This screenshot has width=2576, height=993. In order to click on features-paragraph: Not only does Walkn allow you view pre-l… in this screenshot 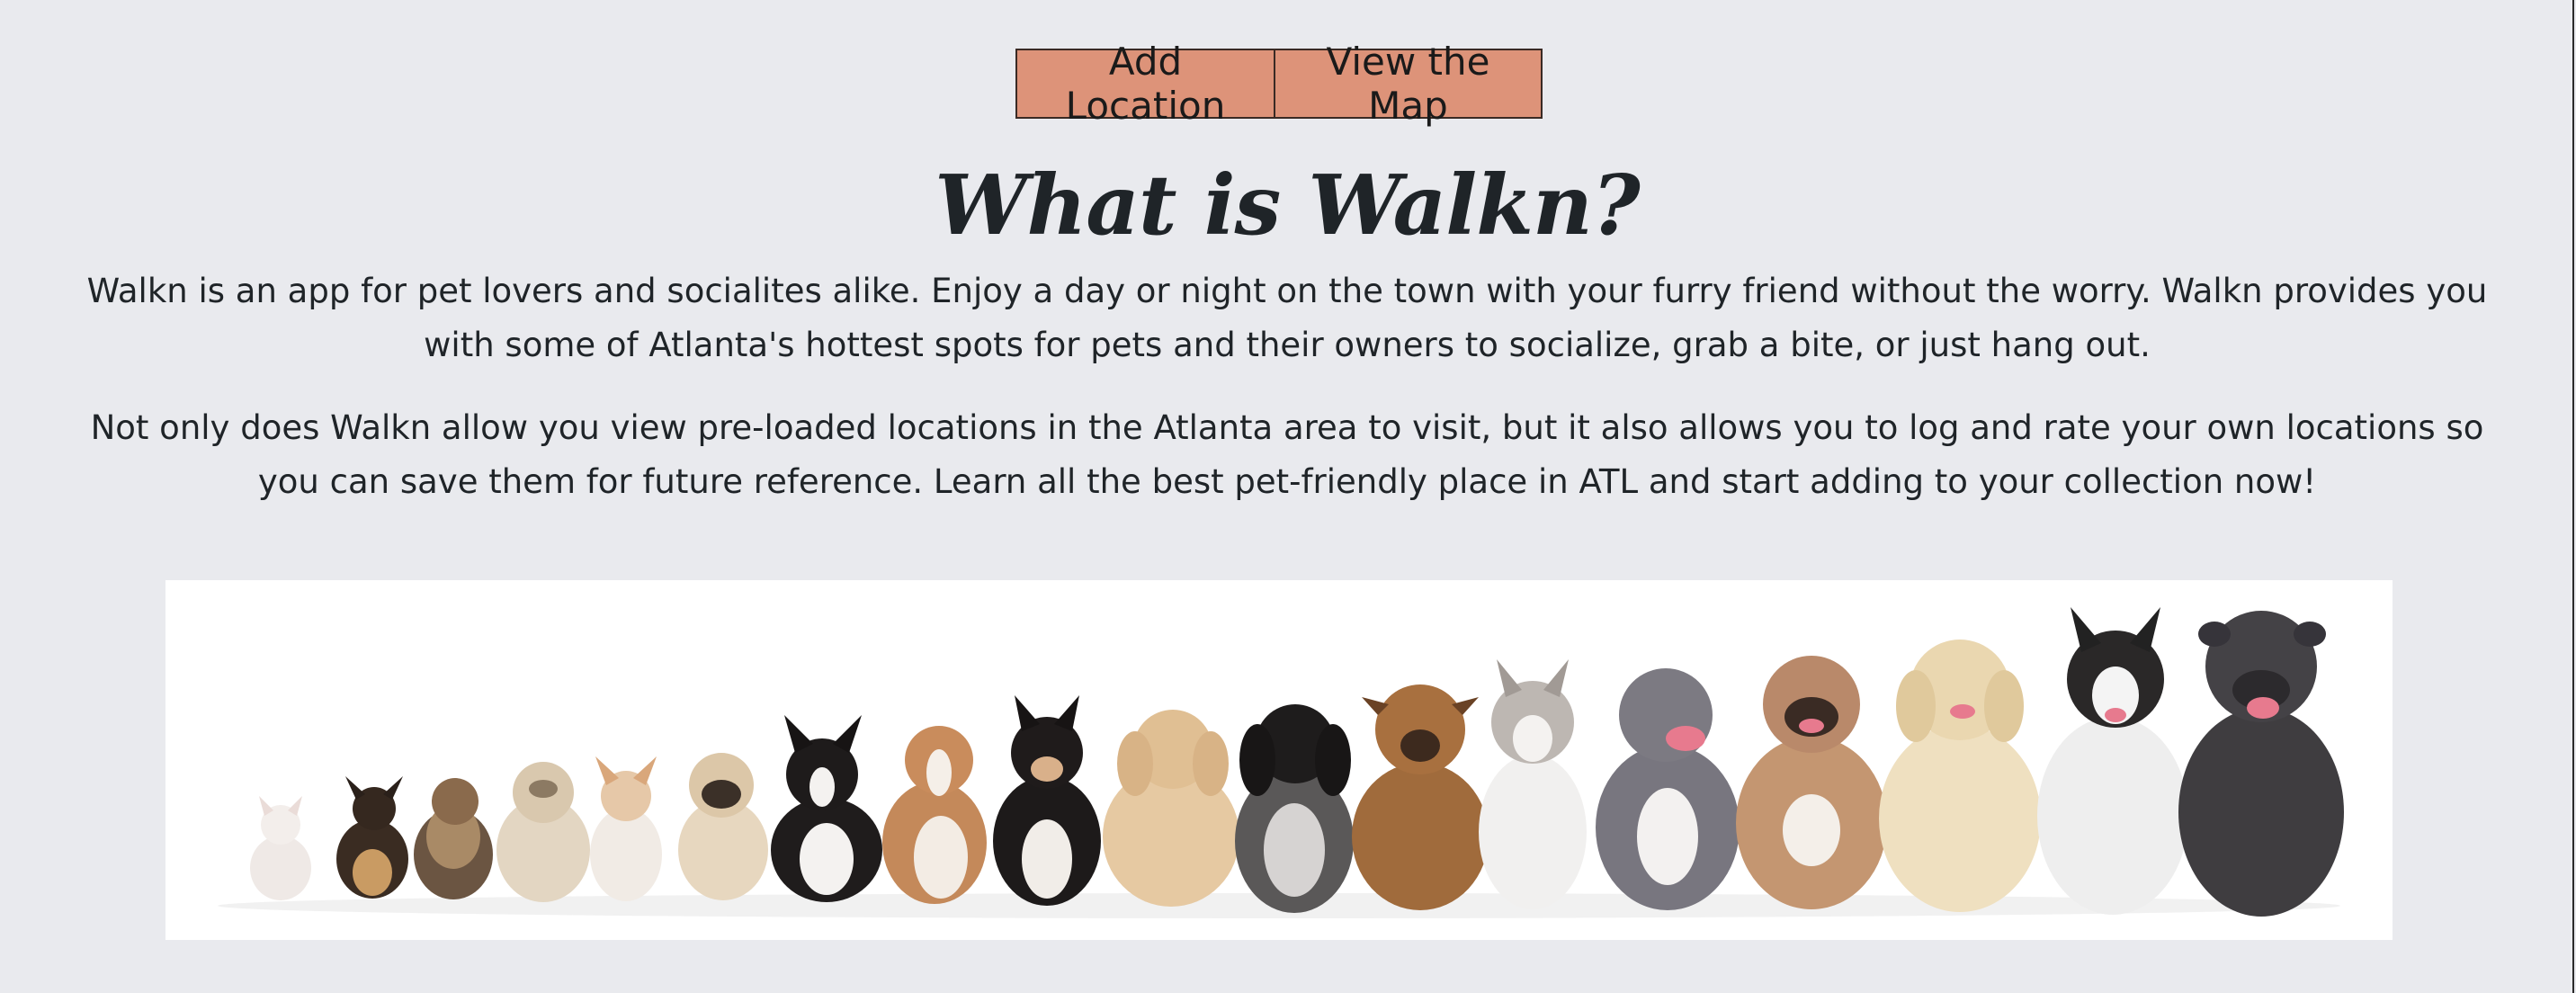, I will do `click(1287, 455)`.